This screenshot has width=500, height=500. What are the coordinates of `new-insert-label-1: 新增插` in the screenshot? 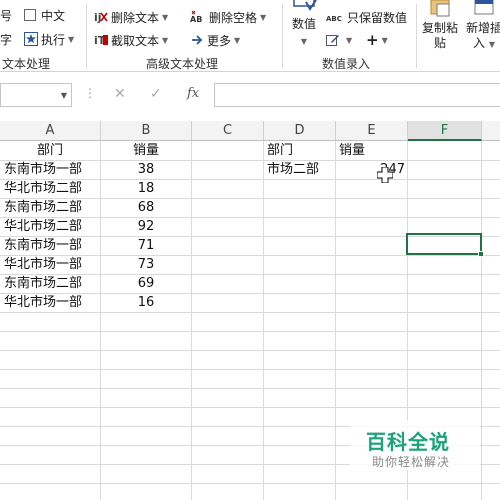 It's located at (482, 28).